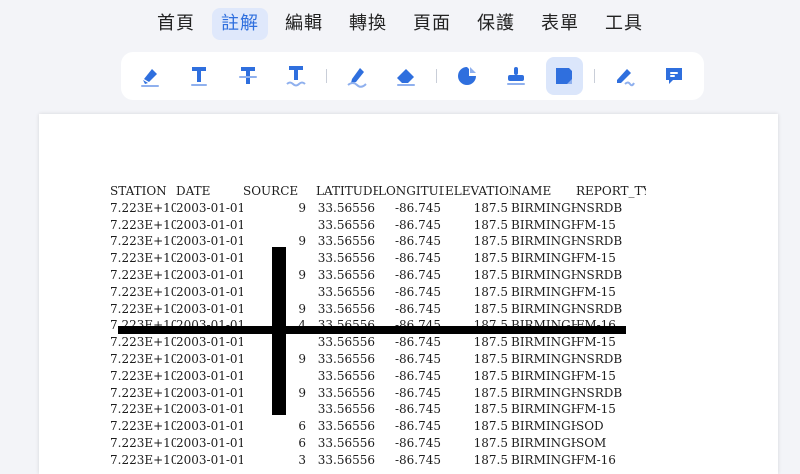  What do you see at coordinates (625, 76) in the screenshot?
I see `signature-icon` at bounding box center [625, 76].